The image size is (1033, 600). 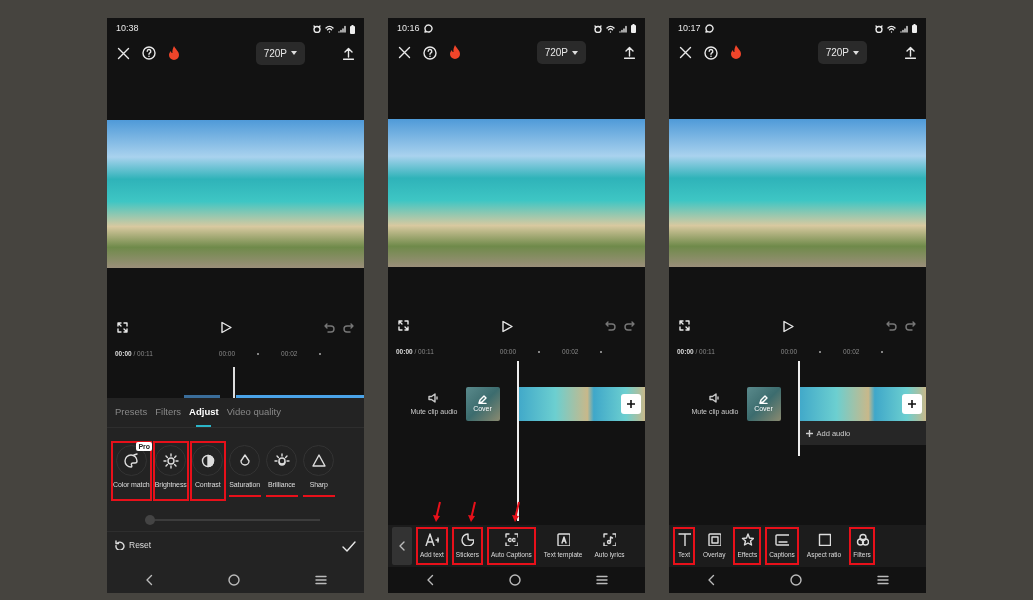 I want to click on tab: Filters, so click(x=168, y=412).